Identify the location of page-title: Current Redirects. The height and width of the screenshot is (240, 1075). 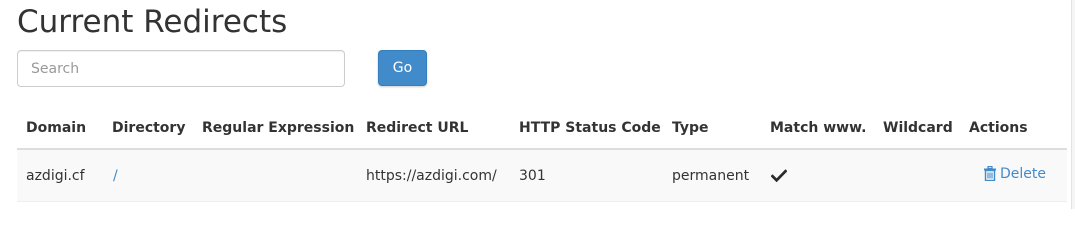
(152, 22).